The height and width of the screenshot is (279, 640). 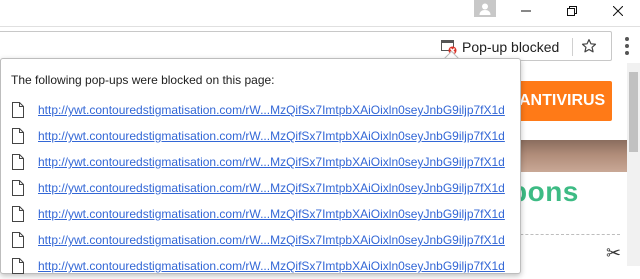 I want to click on omnibox-divider, so click(x=572, y=47).